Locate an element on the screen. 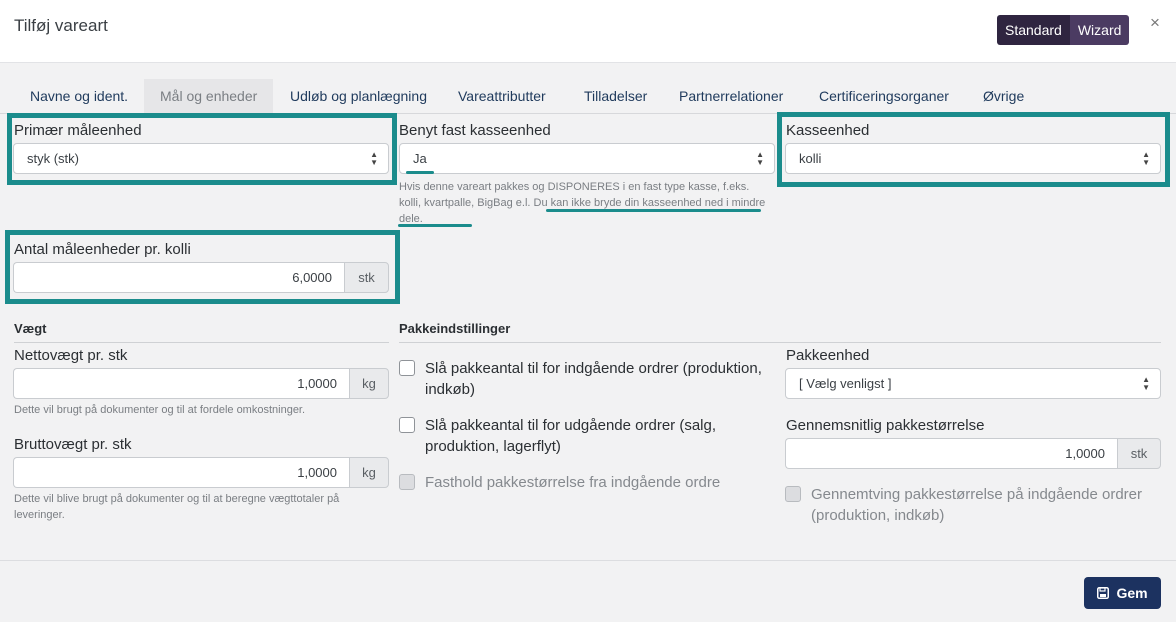 This screenshot has width=1176, height=622. save-label: Gem is located at coordinates (1132, 593).